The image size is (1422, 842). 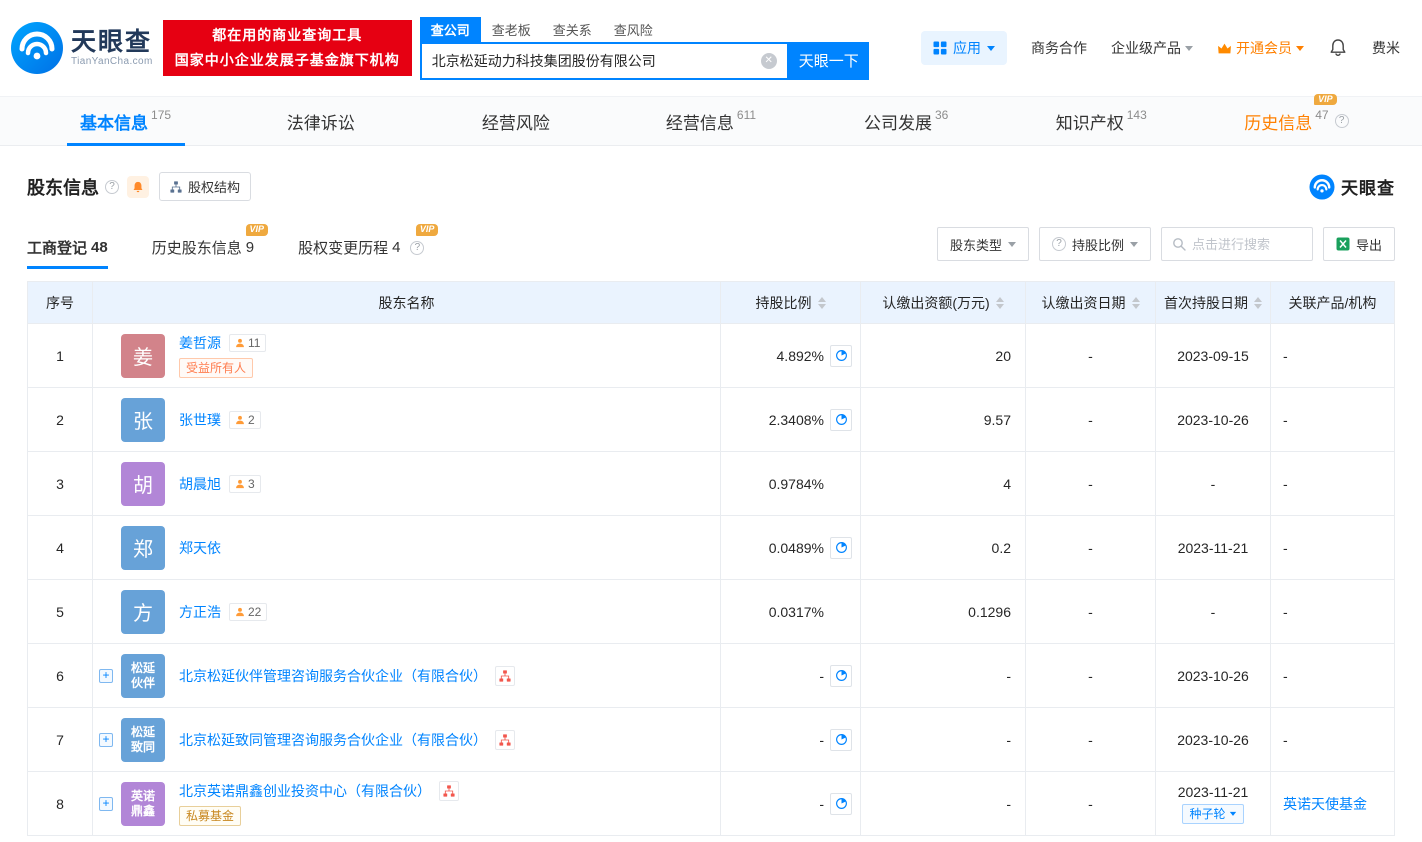 What do you see at coordinates (200, 612) in the screenshot?
I see `shareholder-name-link: 方正浩` at bounding box center [200, 612].